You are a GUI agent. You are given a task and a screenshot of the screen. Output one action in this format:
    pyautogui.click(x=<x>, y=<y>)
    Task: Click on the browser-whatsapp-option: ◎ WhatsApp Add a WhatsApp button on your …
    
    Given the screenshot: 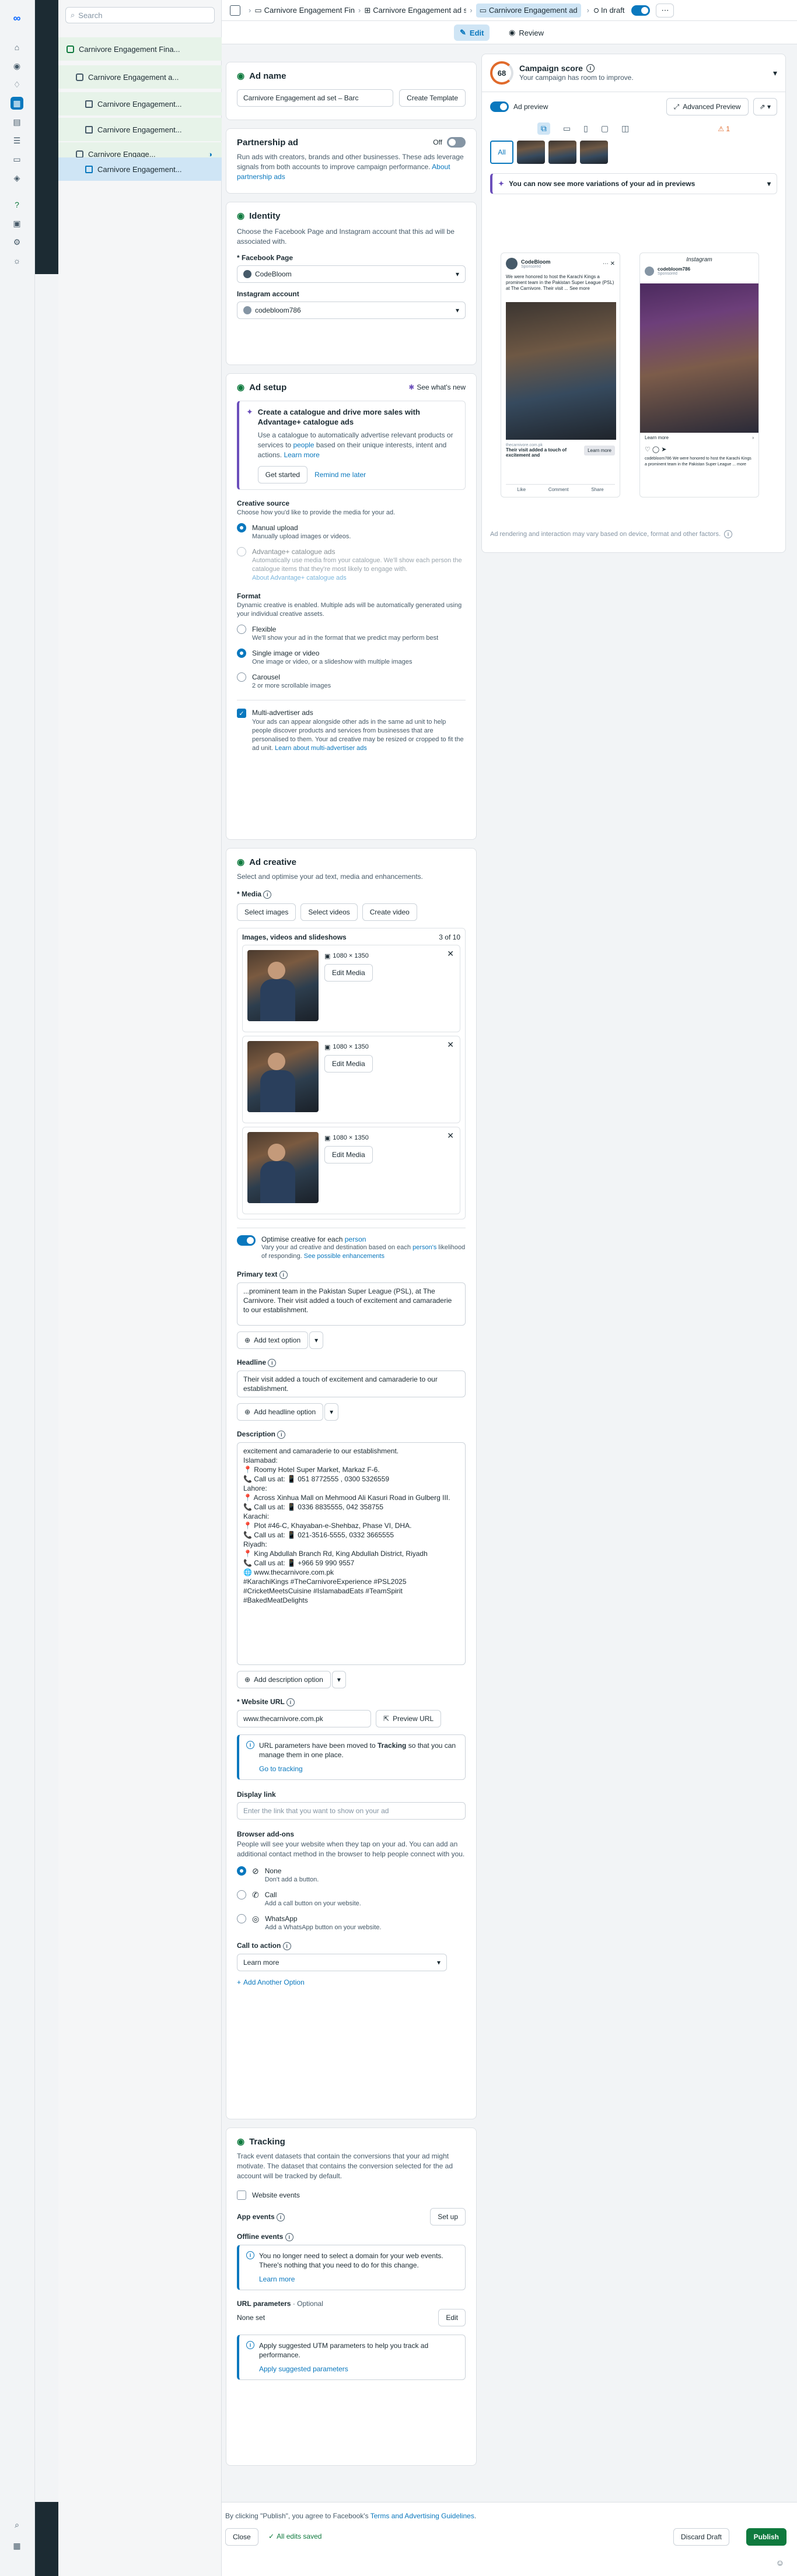 What is the action you would take?
    pyautogui.click(x=351, y=1923)
    